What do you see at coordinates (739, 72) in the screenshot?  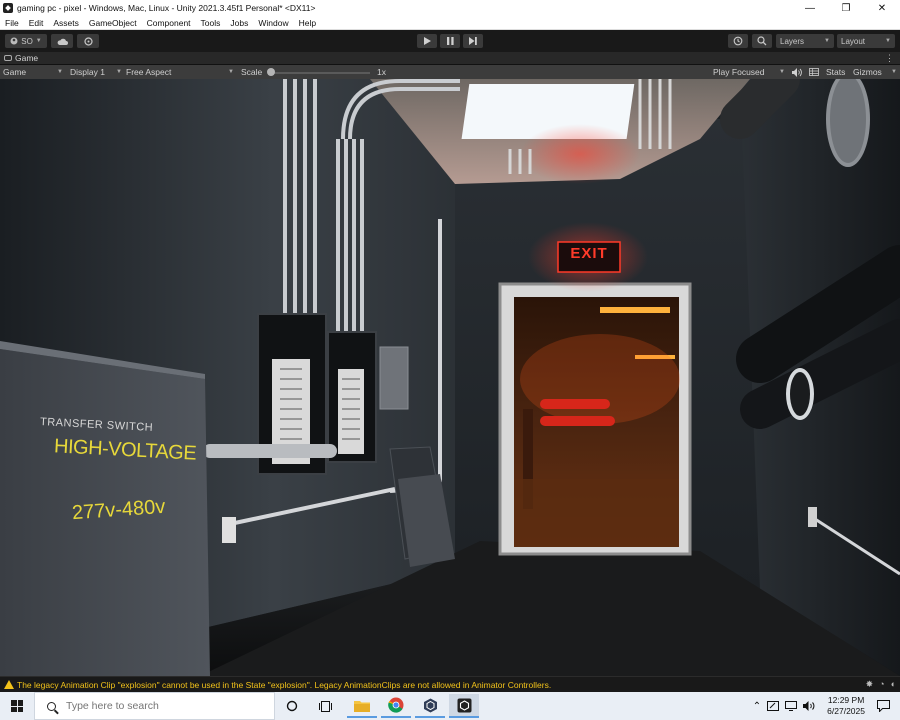 I see `play-mode-label: Play Focused` at bounding box center [739, 72].